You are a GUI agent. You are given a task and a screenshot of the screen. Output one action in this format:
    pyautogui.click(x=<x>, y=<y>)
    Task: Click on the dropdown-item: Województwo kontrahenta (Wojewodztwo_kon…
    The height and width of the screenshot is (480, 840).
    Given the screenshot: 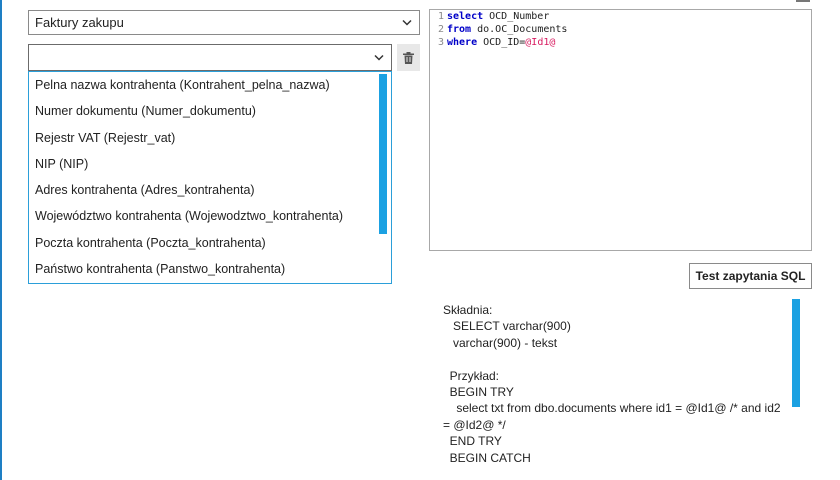 What is the action you would take?
    pyautogui.click(x=210, y=216)
    